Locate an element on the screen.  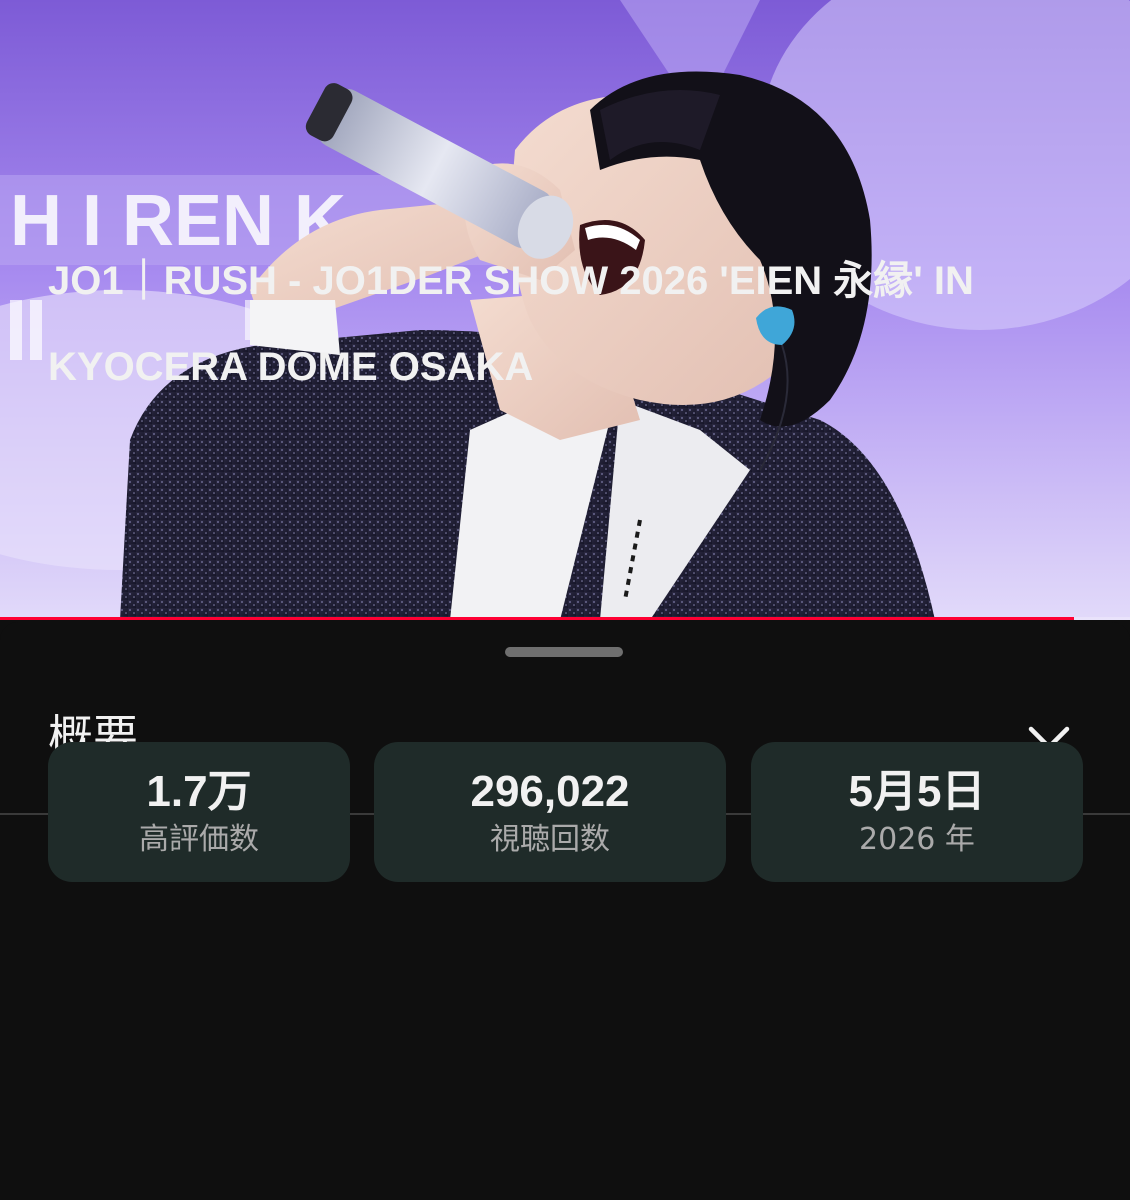
likes-label: 高評価数 is located at coordinates (199, 839).